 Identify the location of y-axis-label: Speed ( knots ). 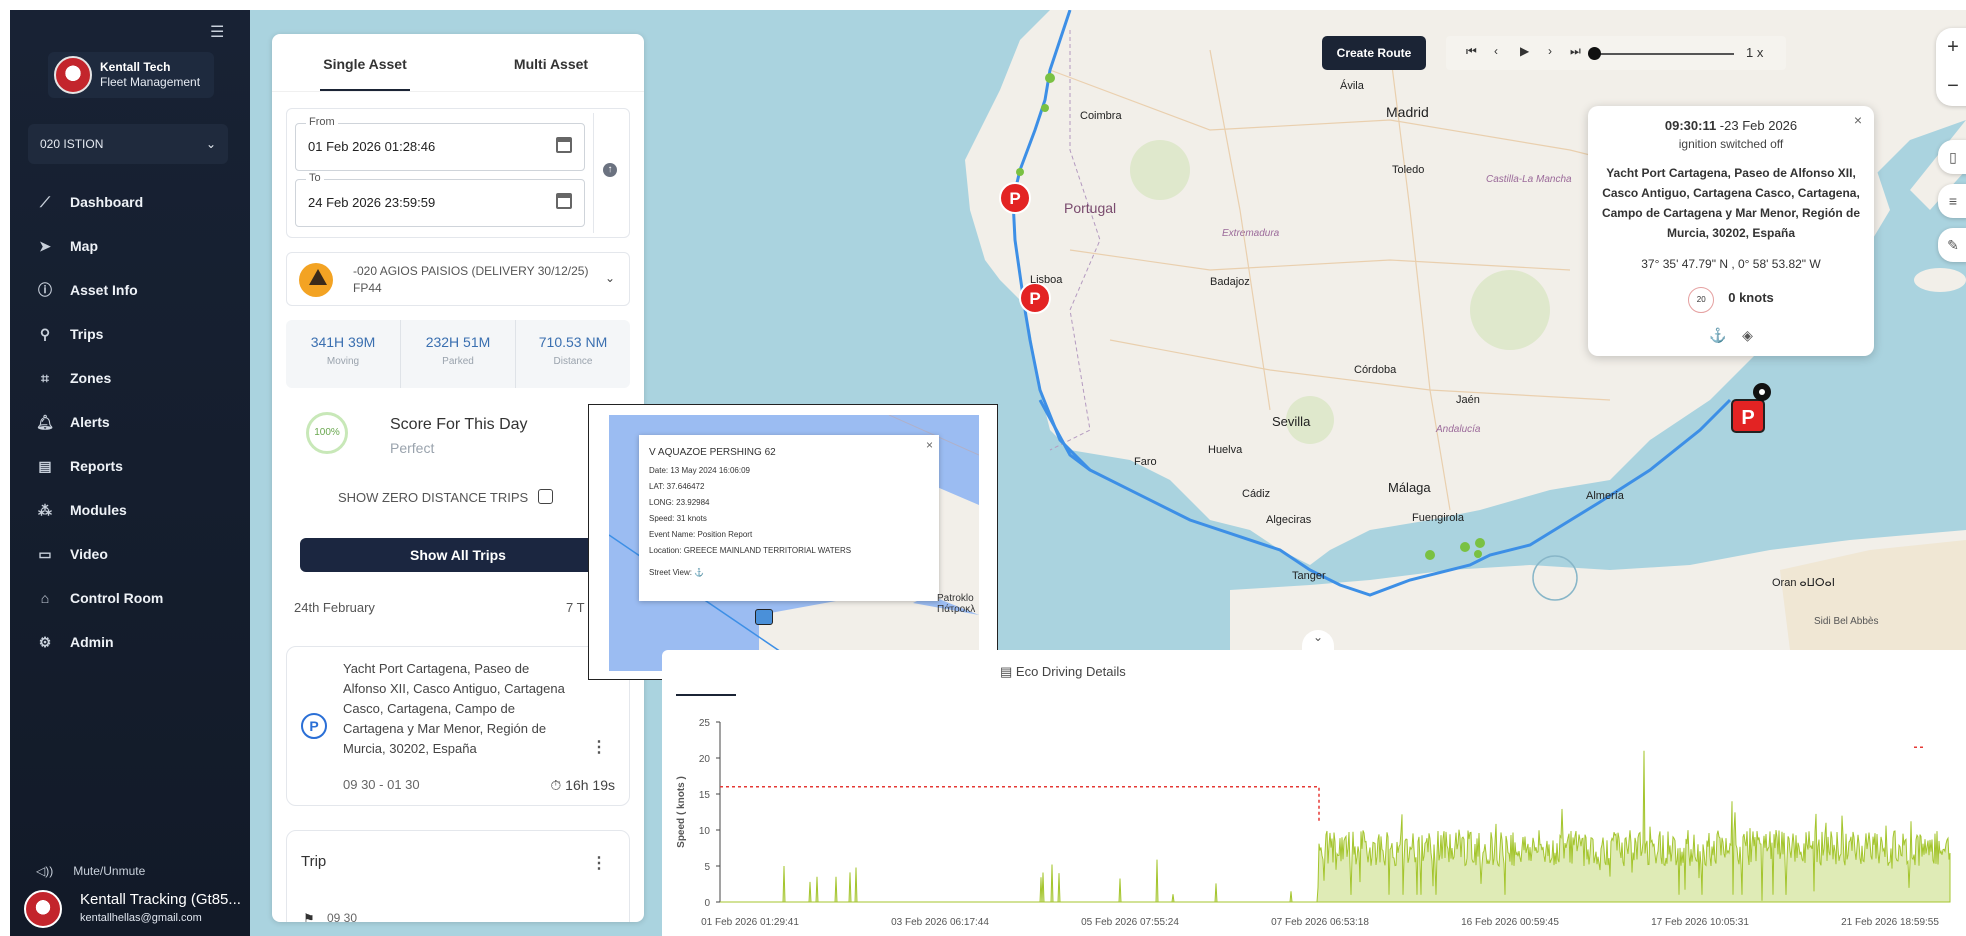
(681, 812).